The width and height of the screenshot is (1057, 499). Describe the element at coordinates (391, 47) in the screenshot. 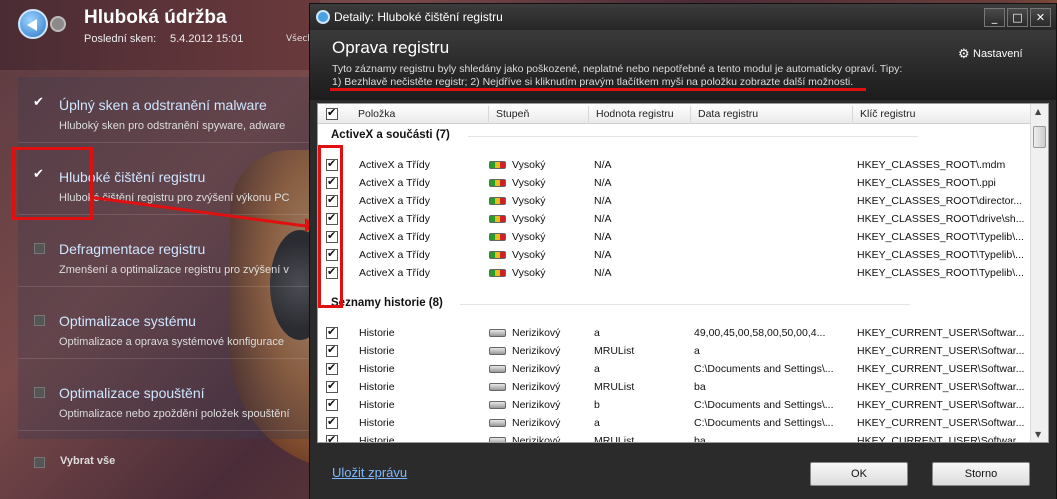

I see `header-title: Oprava registru` at that location.